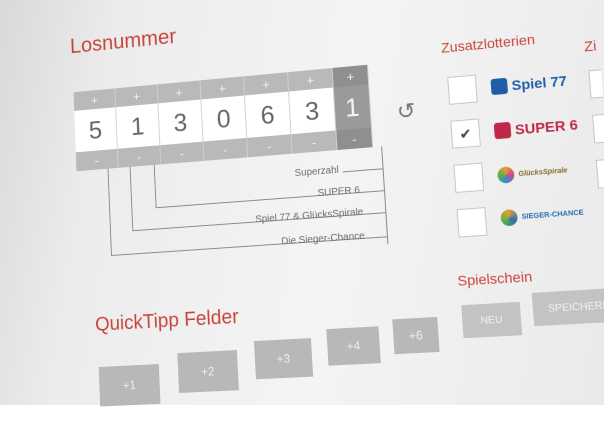 The width and height of the screenshot is (604, 421). Describe the element at coordinates (492, 320) in the screenshot. I see `neu-button: NEU` at that location.